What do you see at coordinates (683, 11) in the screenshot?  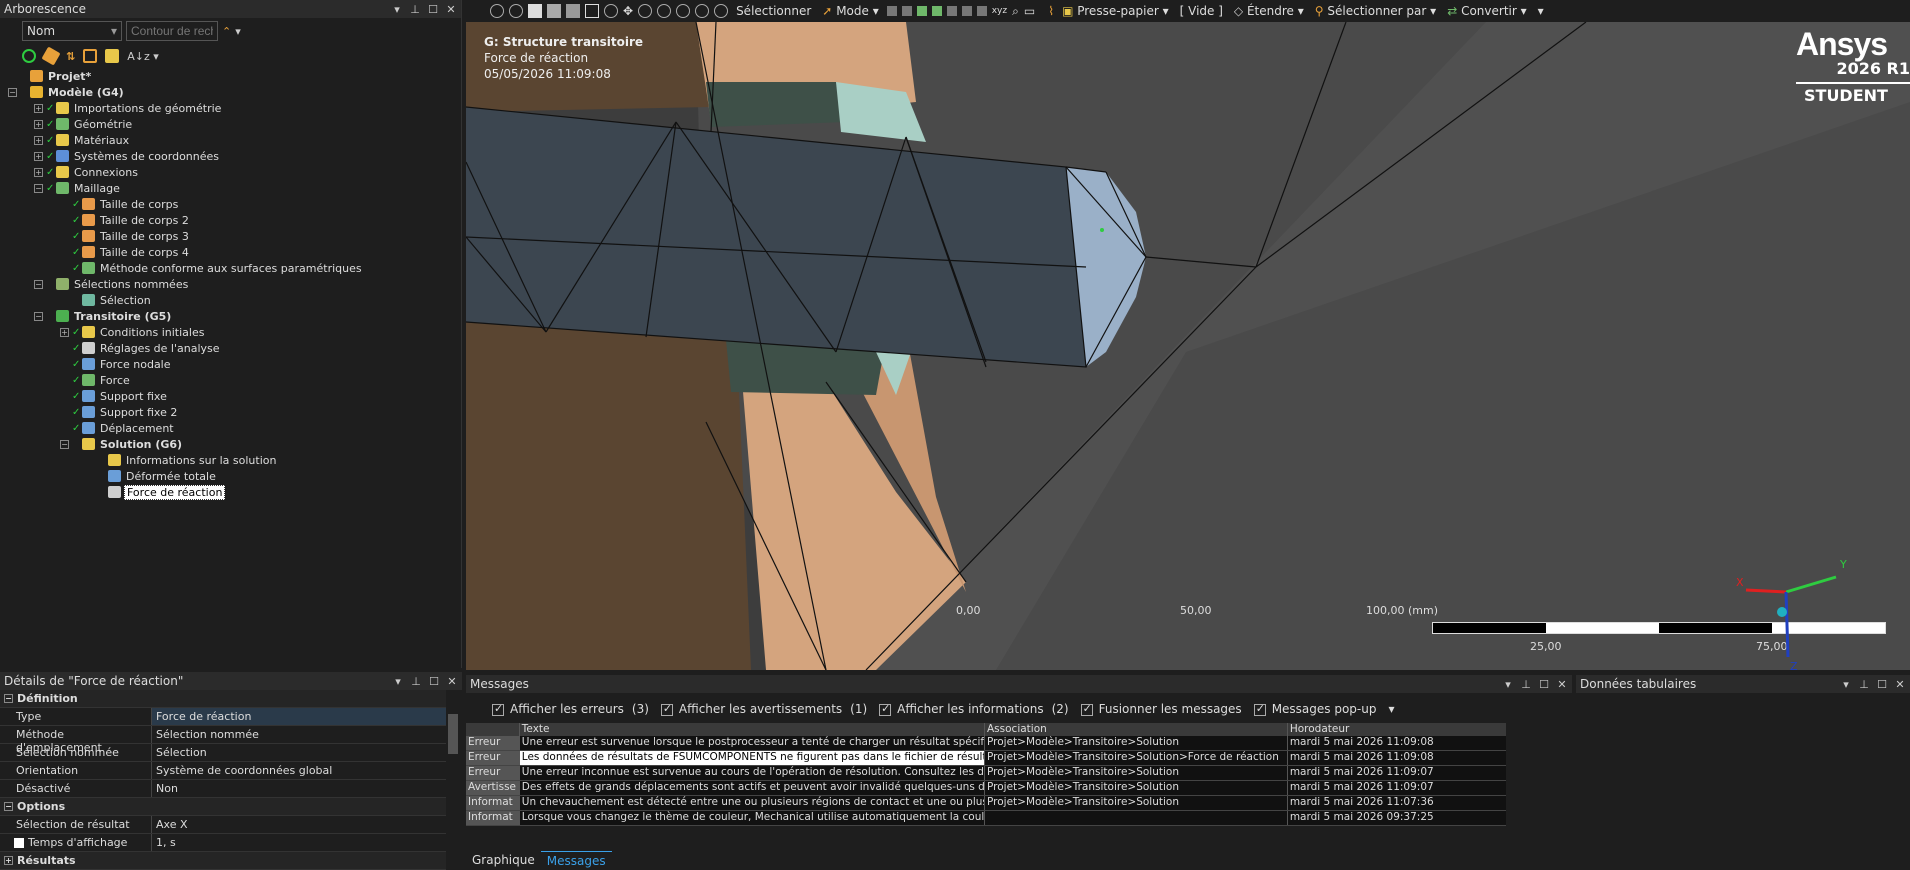 I see `zoom-all-icon` at bounding box center [683, 11].